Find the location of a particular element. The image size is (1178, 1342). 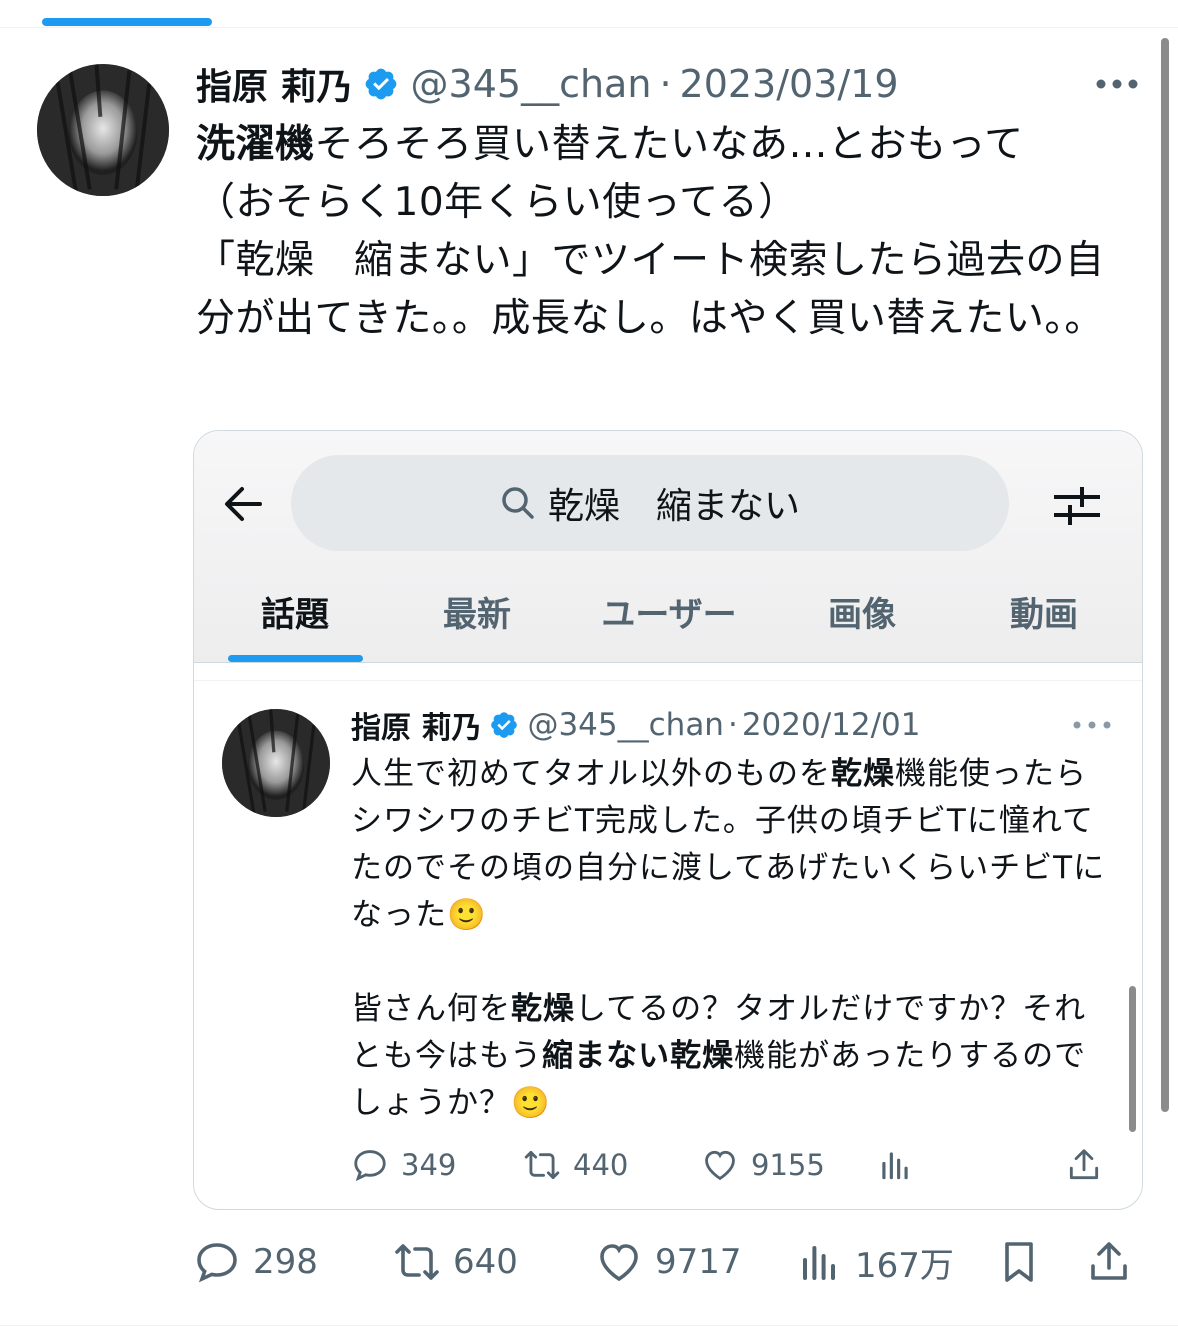

inner-display-name: 指原 莉乃 is located at coordinates (416, 728).